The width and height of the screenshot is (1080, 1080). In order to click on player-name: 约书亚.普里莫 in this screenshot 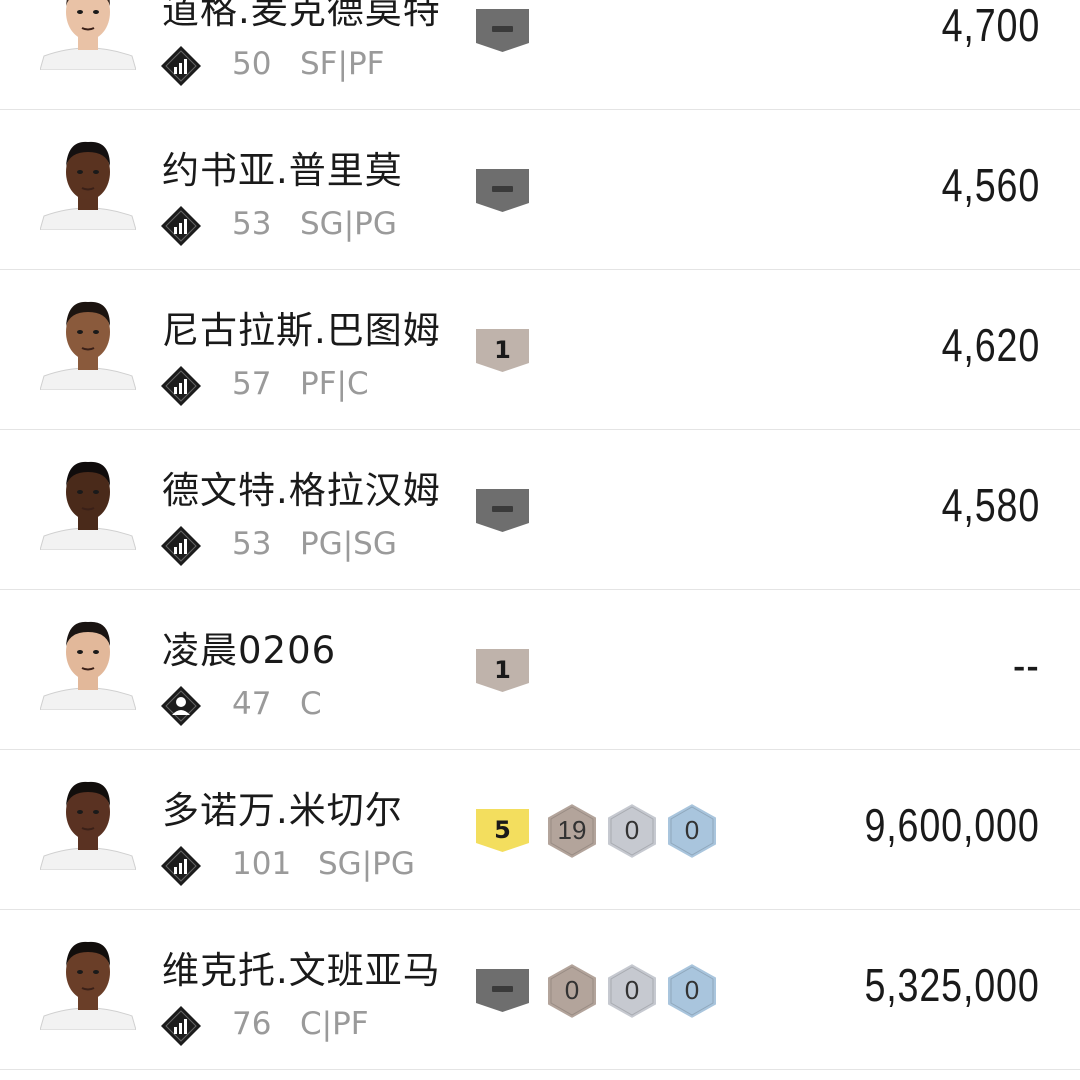, I will do `click(282, 170)`.